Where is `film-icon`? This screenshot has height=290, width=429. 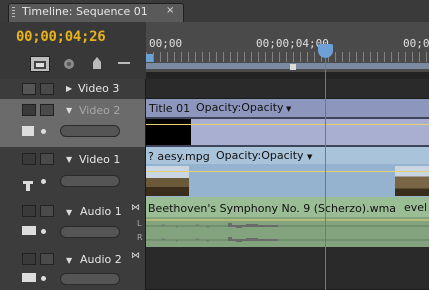
film-icon is located at coordinates (28, 186).